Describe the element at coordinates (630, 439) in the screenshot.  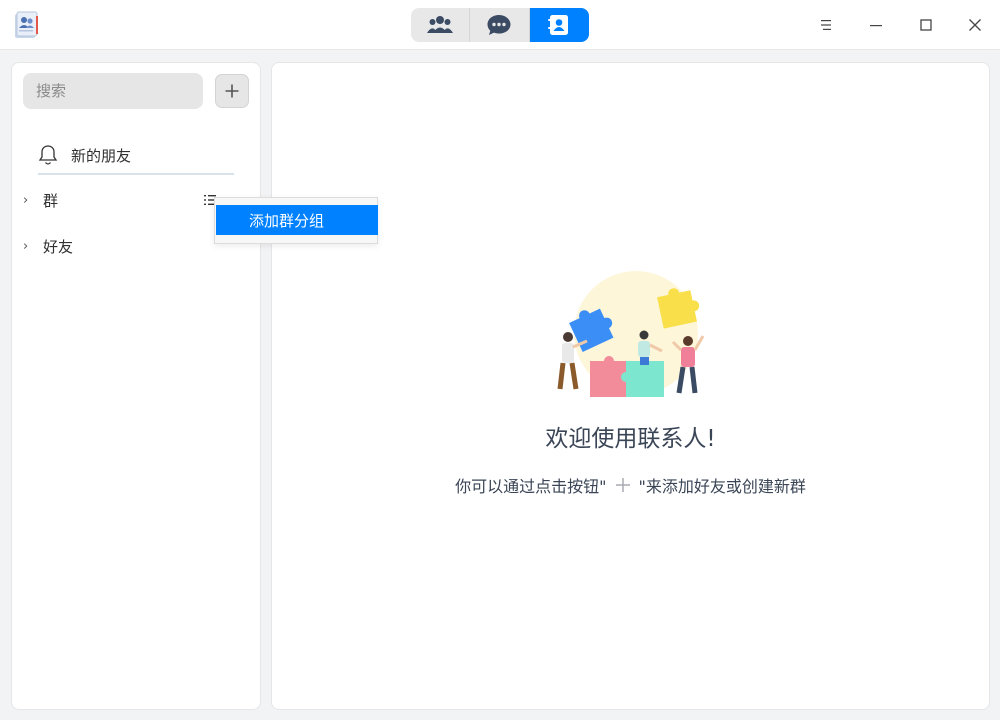
I see `welcome-title: 欢迎使用联系人!` at that location.